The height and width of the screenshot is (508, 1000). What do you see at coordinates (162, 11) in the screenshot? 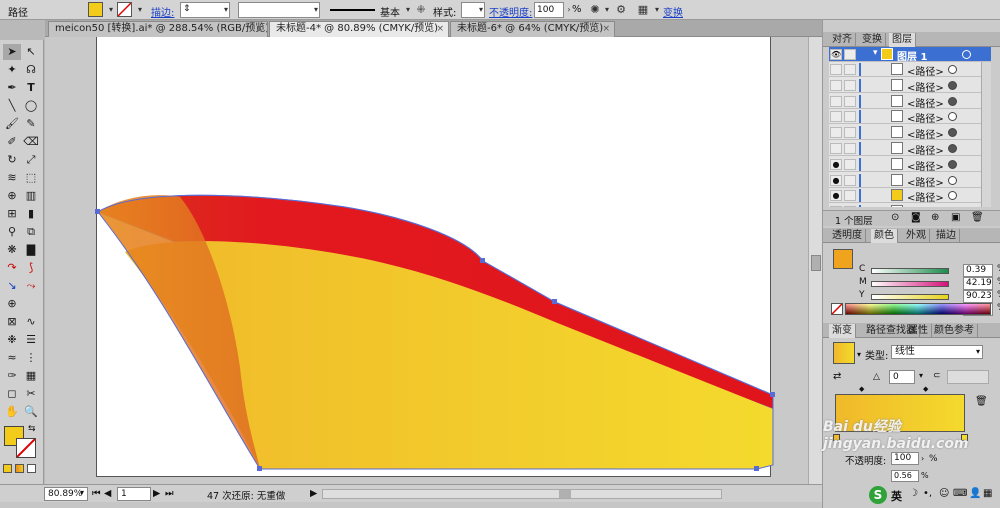
I see `stroke-link: 描边:` at bounding box center [162, 11].